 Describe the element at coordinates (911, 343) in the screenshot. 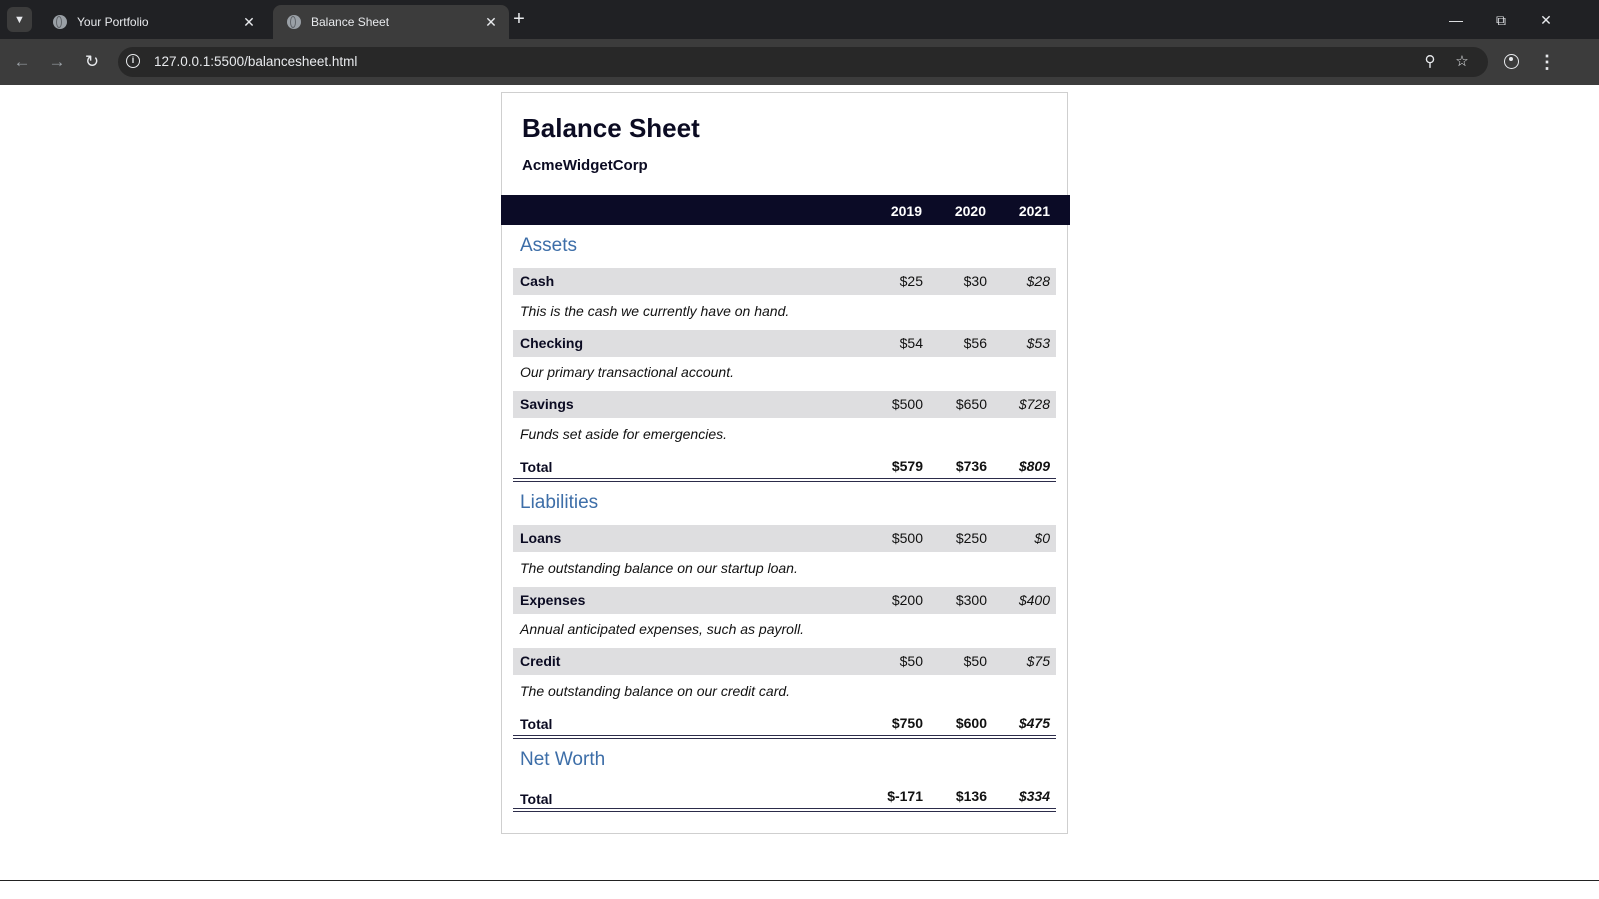

I see `value-2019: $54` at that location.